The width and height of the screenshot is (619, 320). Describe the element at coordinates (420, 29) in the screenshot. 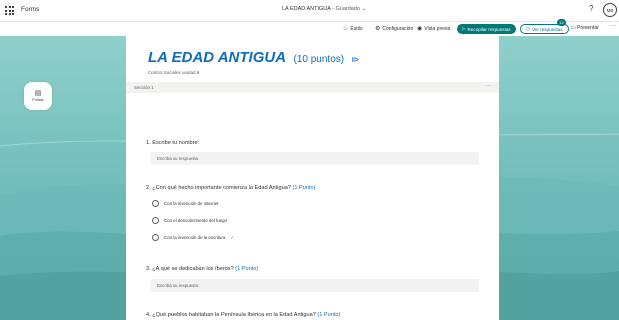

I see `eye-icon: ◉` at that location.